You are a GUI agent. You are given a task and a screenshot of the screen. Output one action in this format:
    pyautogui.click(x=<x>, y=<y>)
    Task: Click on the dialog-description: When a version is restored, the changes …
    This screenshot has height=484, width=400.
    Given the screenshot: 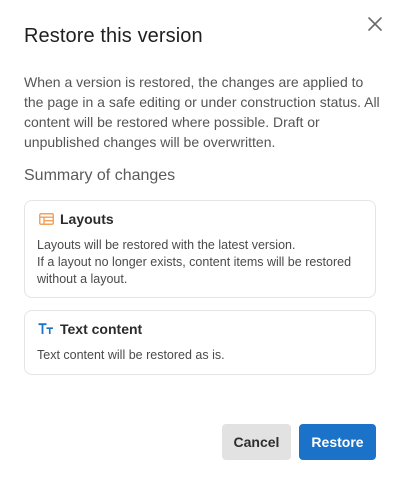 What is the action you would take?
    pyautogui.click(x=202, y=112)
    